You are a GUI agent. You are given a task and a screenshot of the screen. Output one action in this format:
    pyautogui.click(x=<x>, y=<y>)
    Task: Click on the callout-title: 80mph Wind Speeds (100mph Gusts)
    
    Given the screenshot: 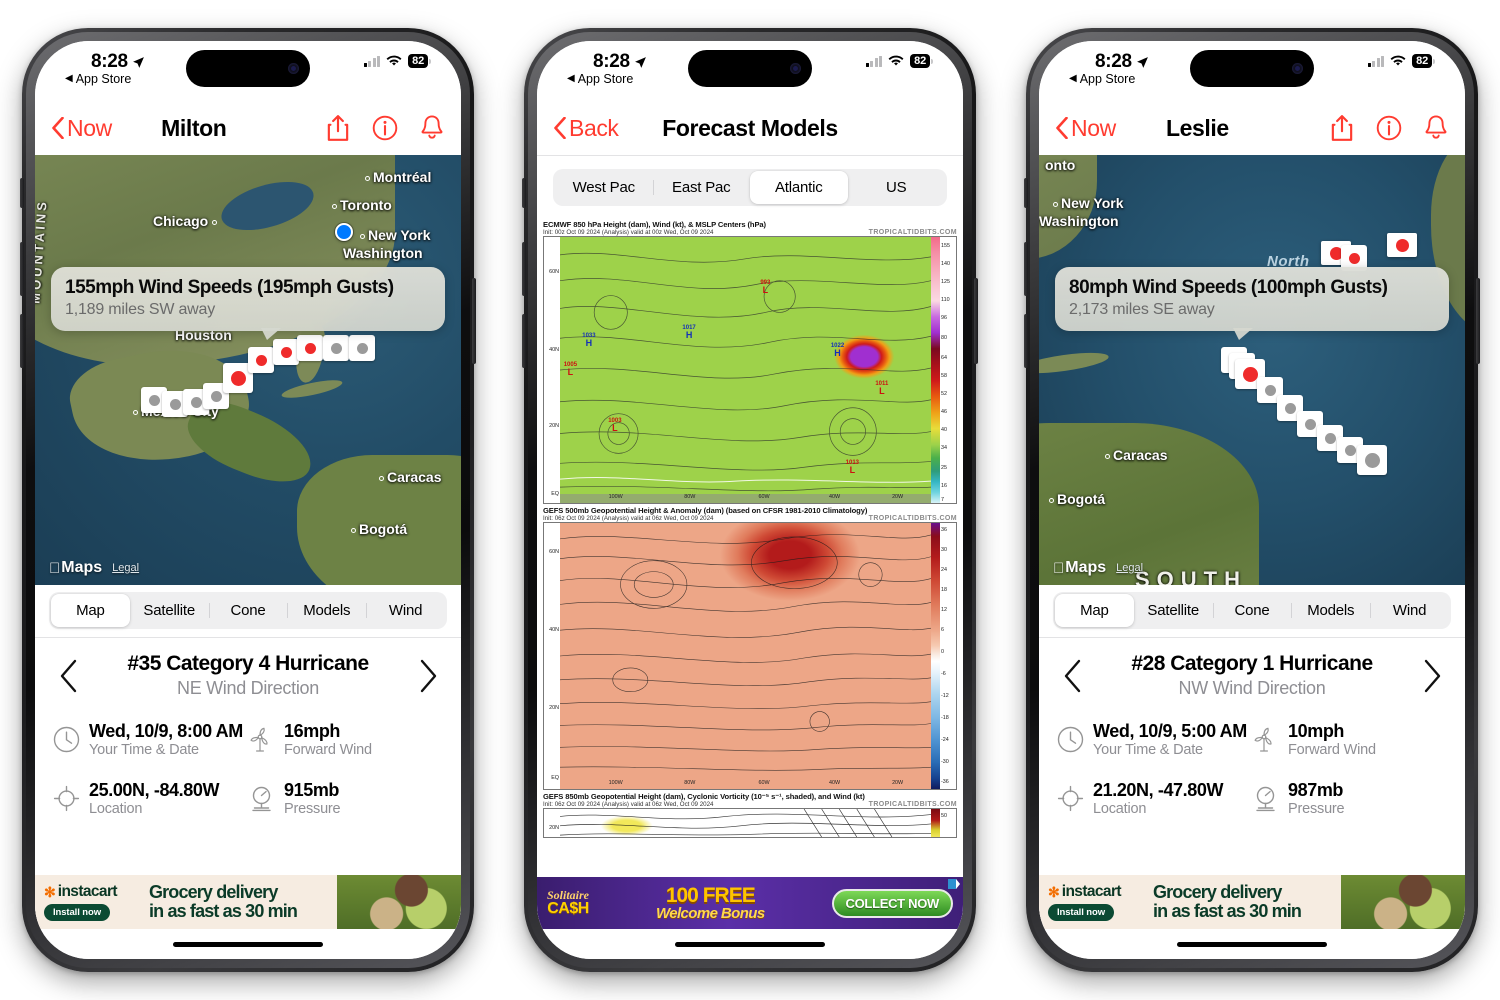 What is the action you would take?
    pyautogui.click(x=1228, y=287)
    